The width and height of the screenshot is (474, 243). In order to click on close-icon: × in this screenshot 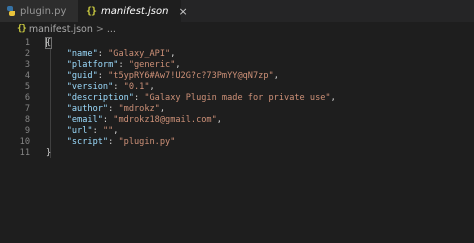, I will do `click(182, 11)`.